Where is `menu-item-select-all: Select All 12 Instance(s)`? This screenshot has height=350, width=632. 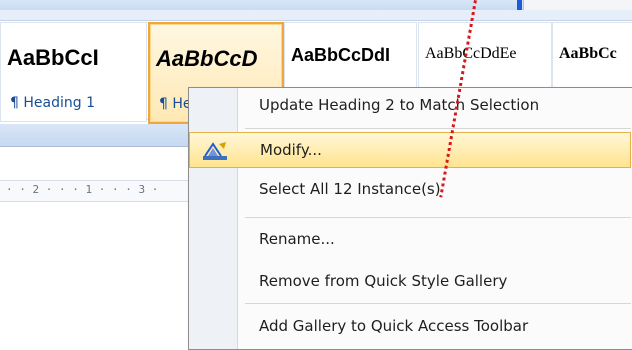 menu-item-select-all: Select All 12 Instance(s) is located at coordinates (410, 190).